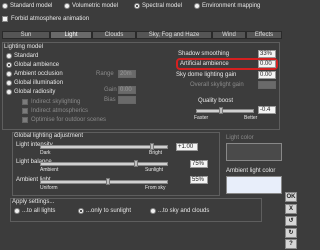 The width and height of the screenshot is (320, 250). I want to click on sky-dome-label: Sky dome lighting gain, so click(206, 75).